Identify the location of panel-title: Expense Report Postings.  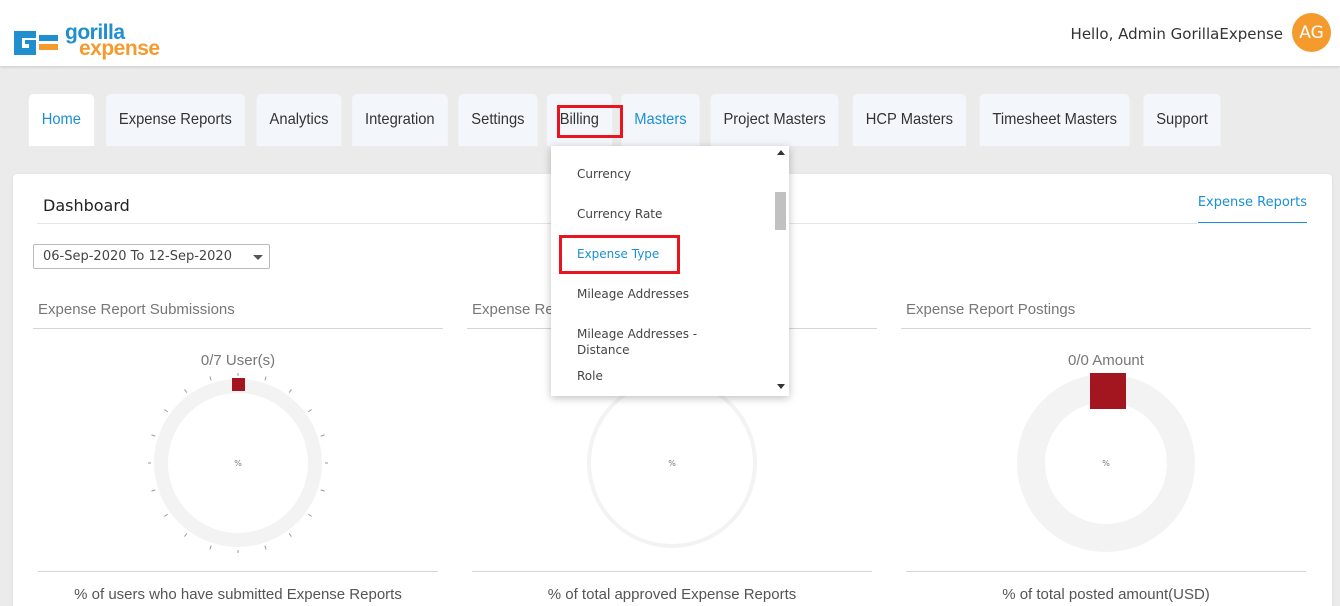
(991, 309).